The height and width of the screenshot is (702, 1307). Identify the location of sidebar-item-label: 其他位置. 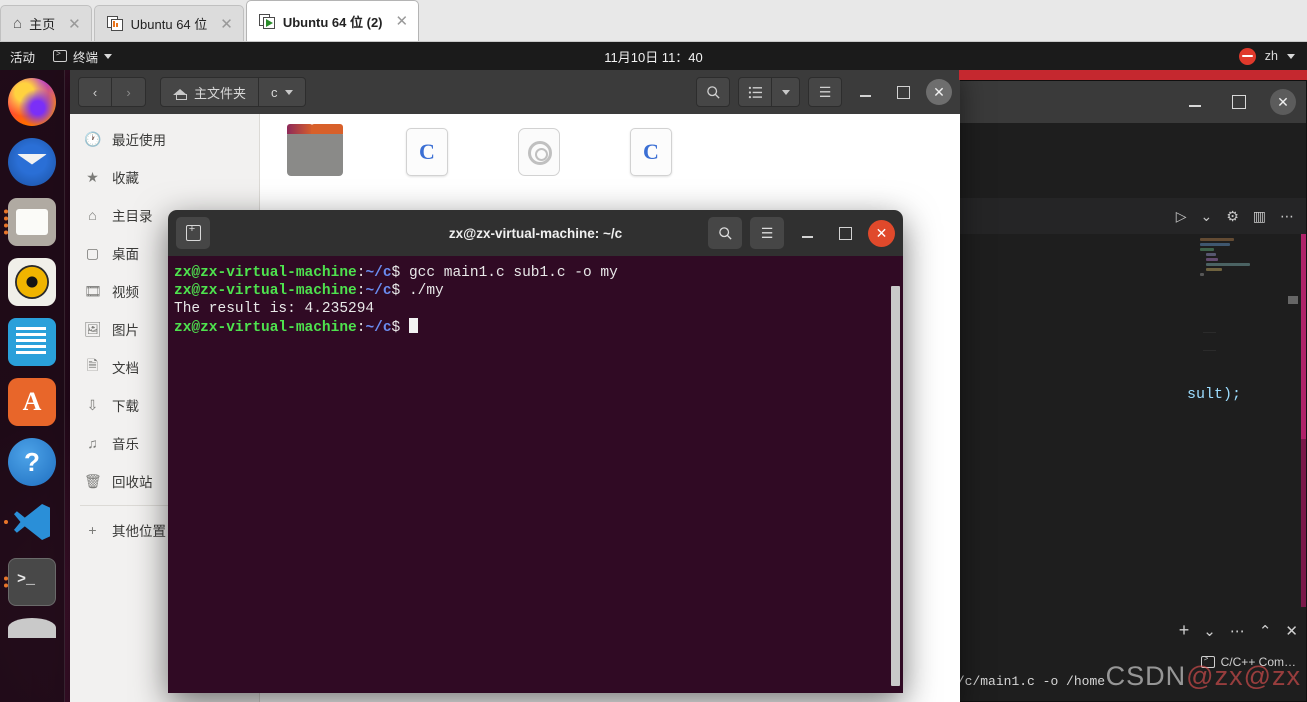
(139, 531).